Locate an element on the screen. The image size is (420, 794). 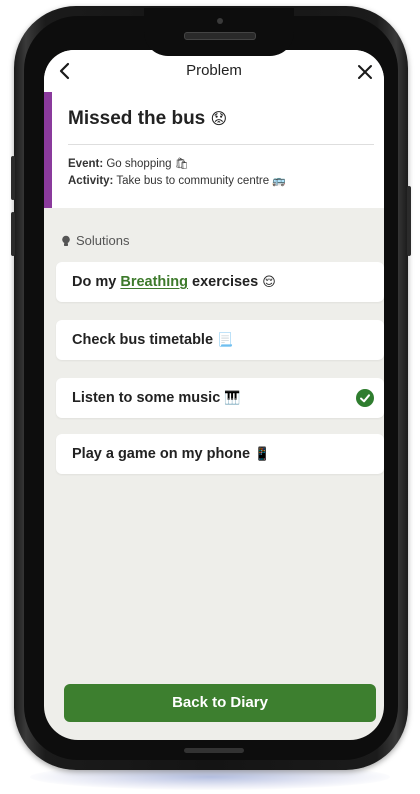
solutions-heading: Solutions is located at coordinates (94, 240).